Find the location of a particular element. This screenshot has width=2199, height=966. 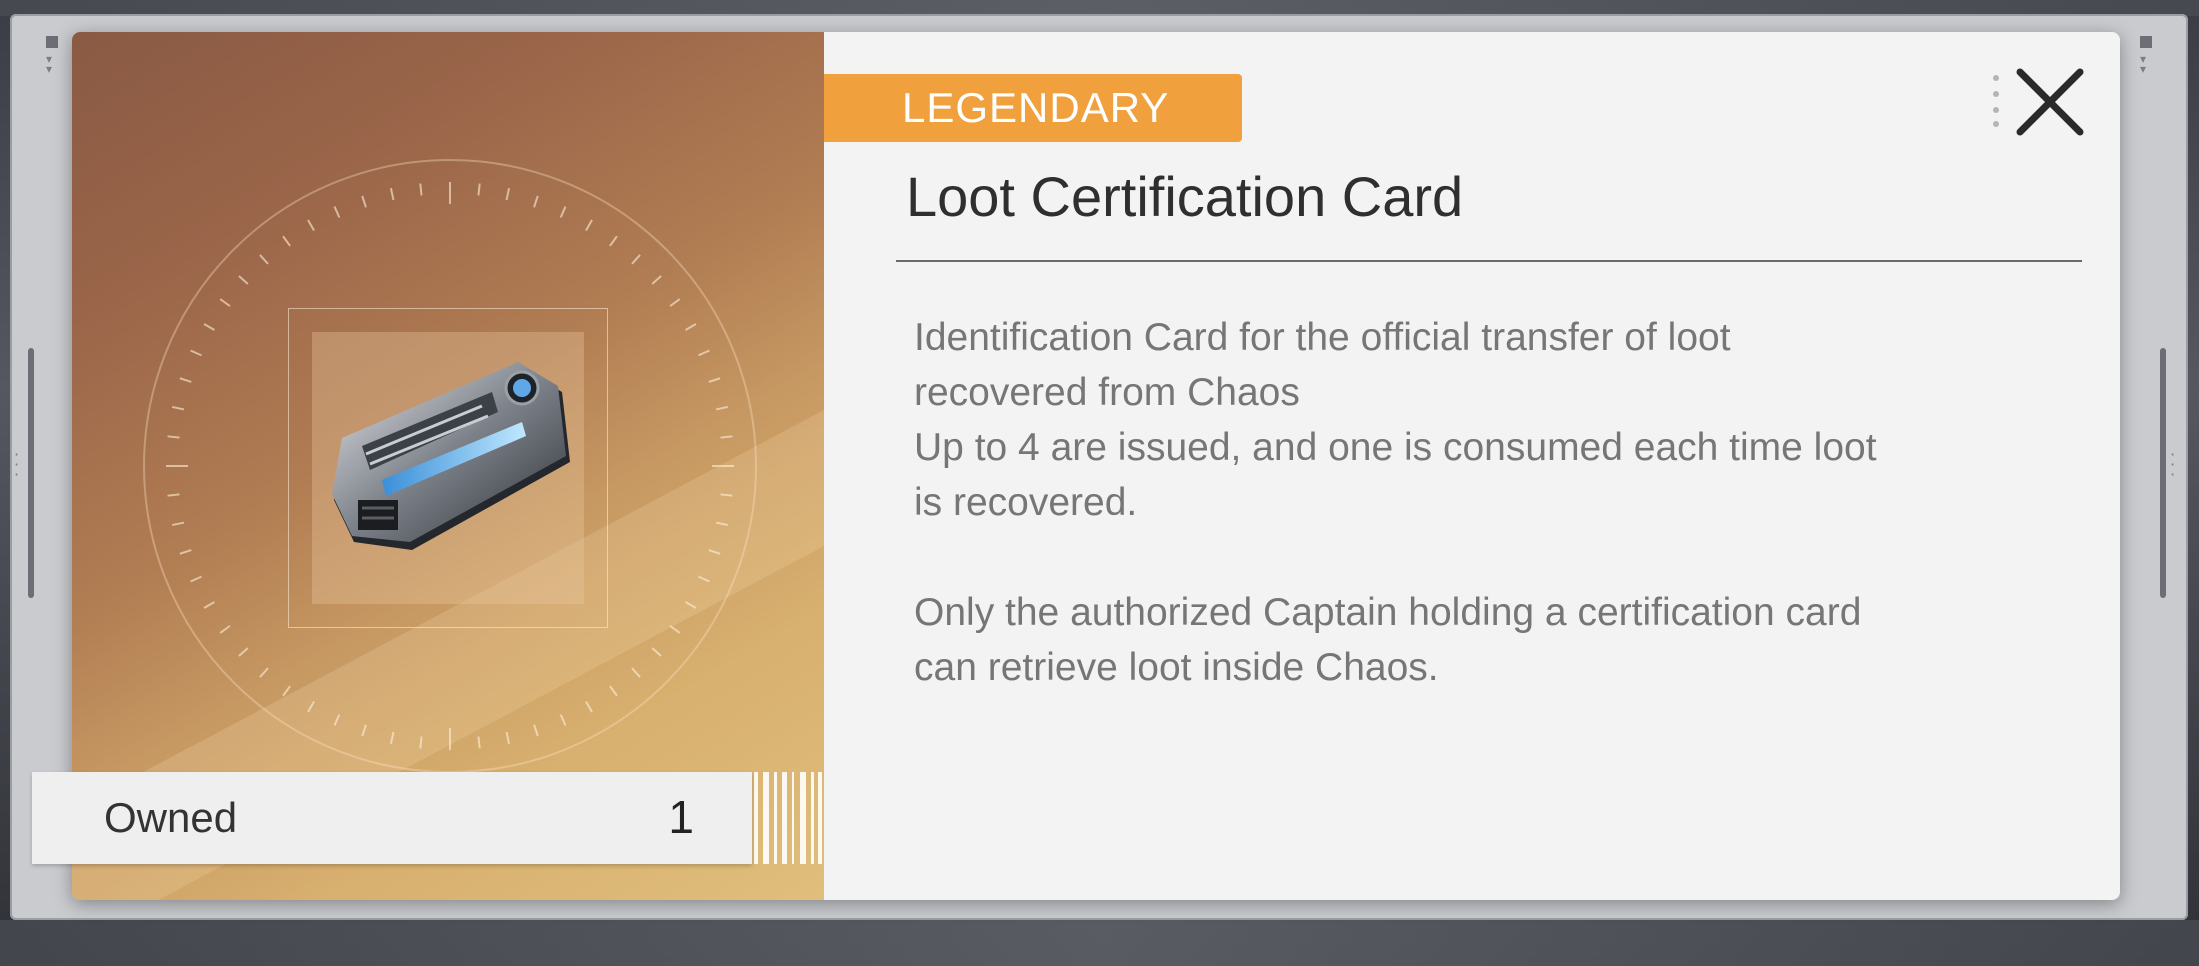

frame-right-handle is located at coordinates (2163, 473).